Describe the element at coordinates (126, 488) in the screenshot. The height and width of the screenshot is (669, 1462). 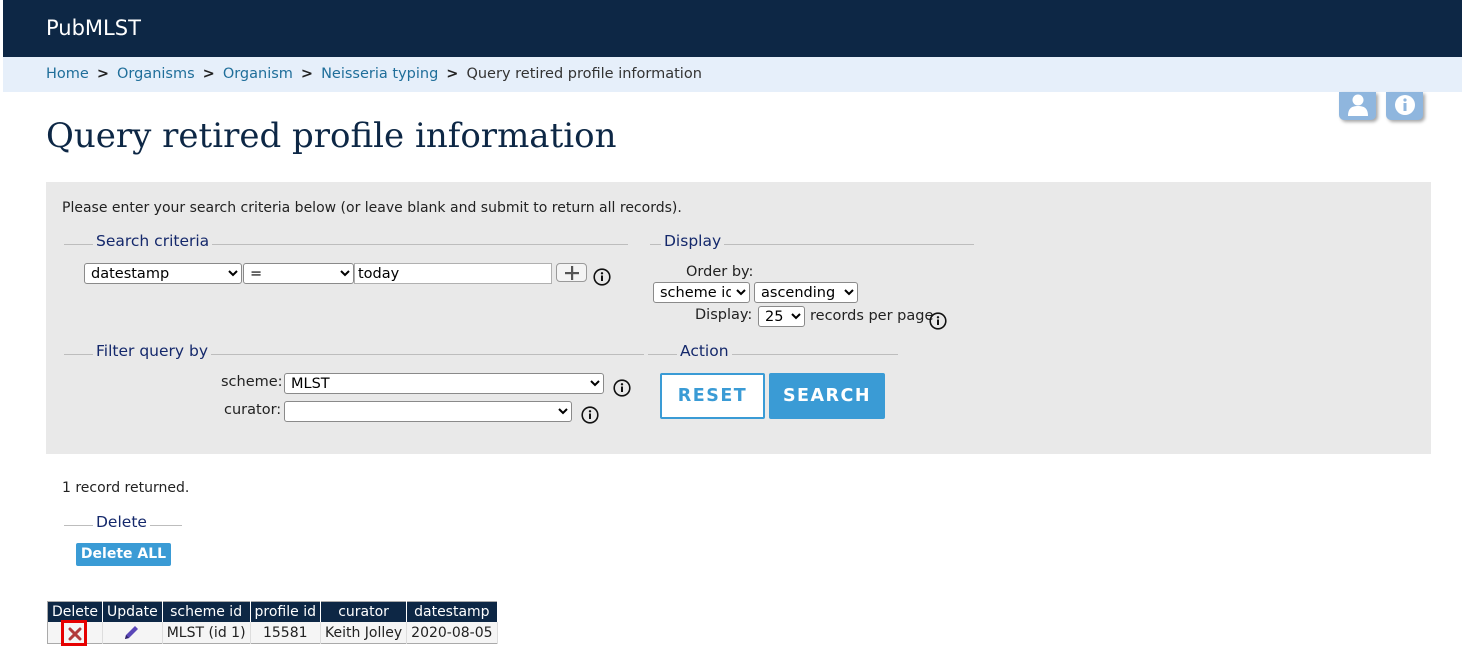
I see `records-returned-text: 1 record returned.` at that location.